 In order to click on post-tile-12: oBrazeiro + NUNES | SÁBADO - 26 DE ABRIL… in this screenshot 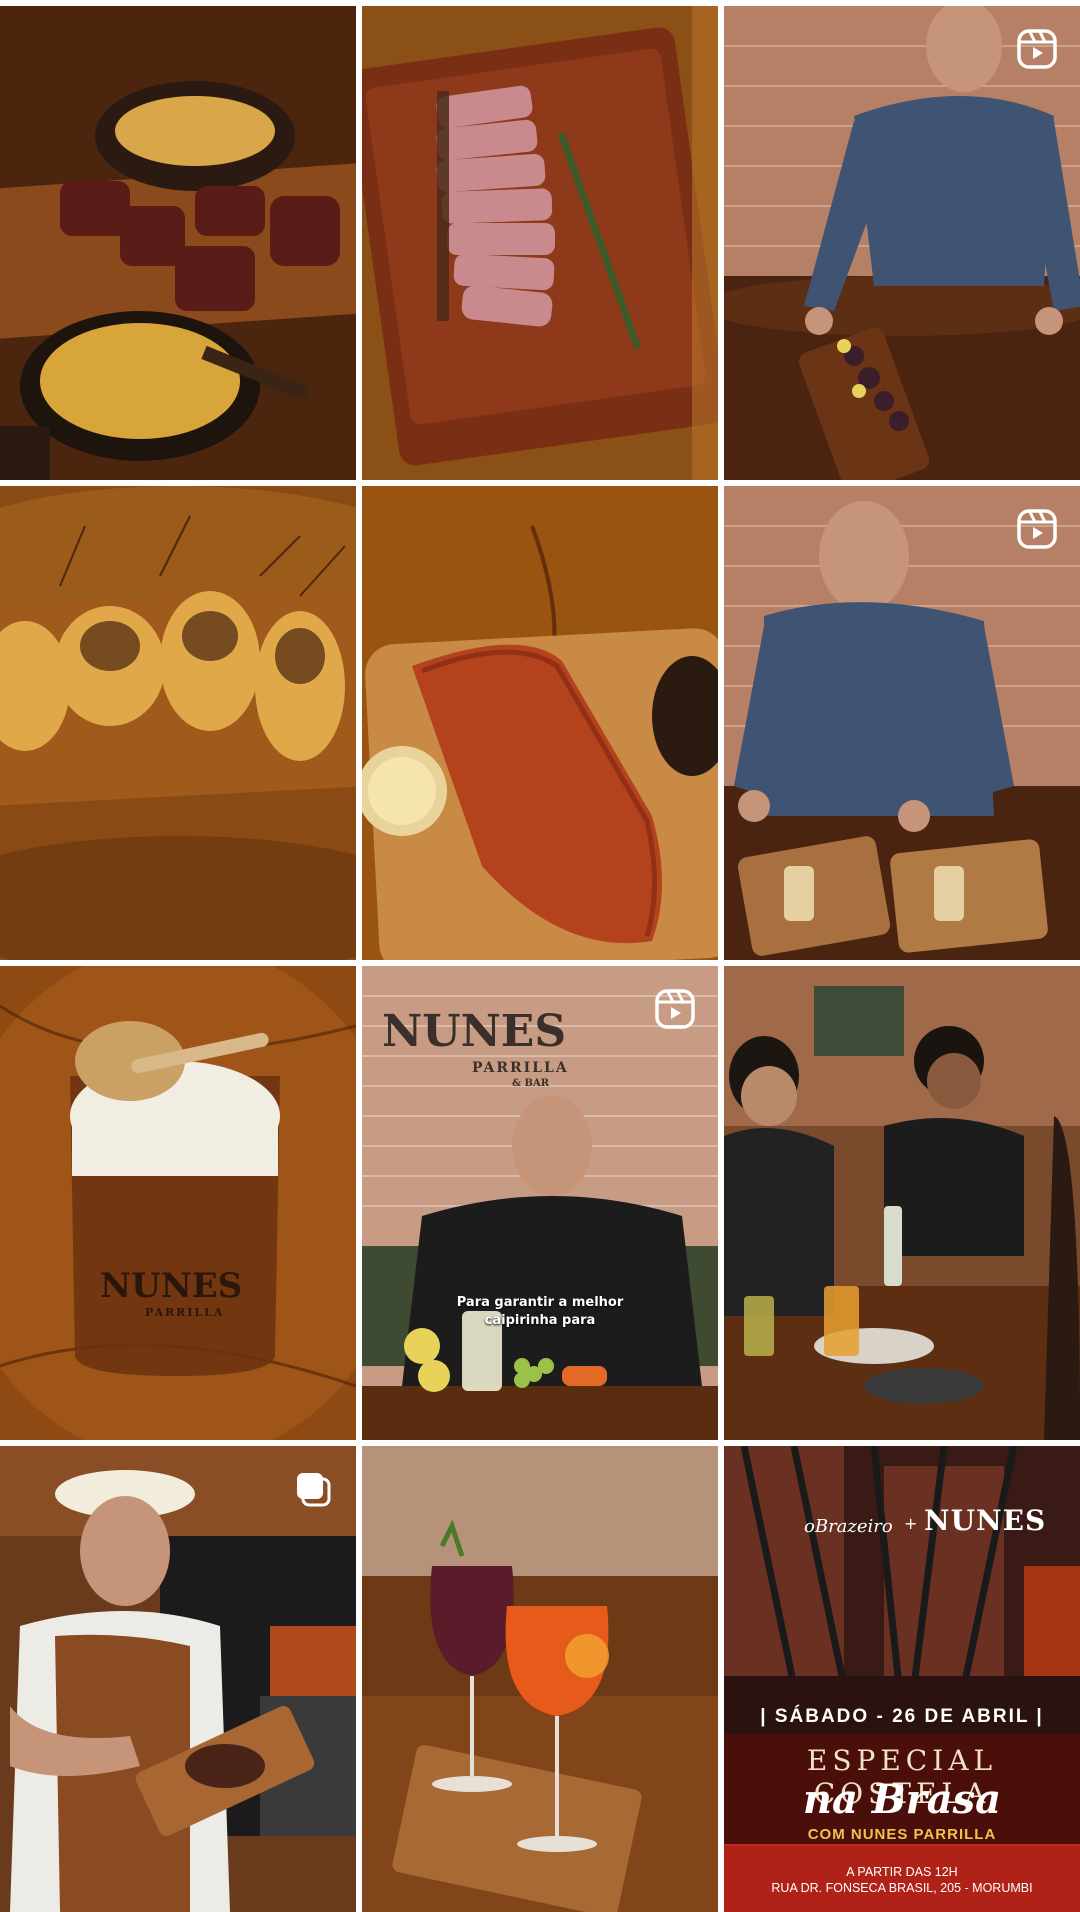, I will do `click(902, 1679)`.